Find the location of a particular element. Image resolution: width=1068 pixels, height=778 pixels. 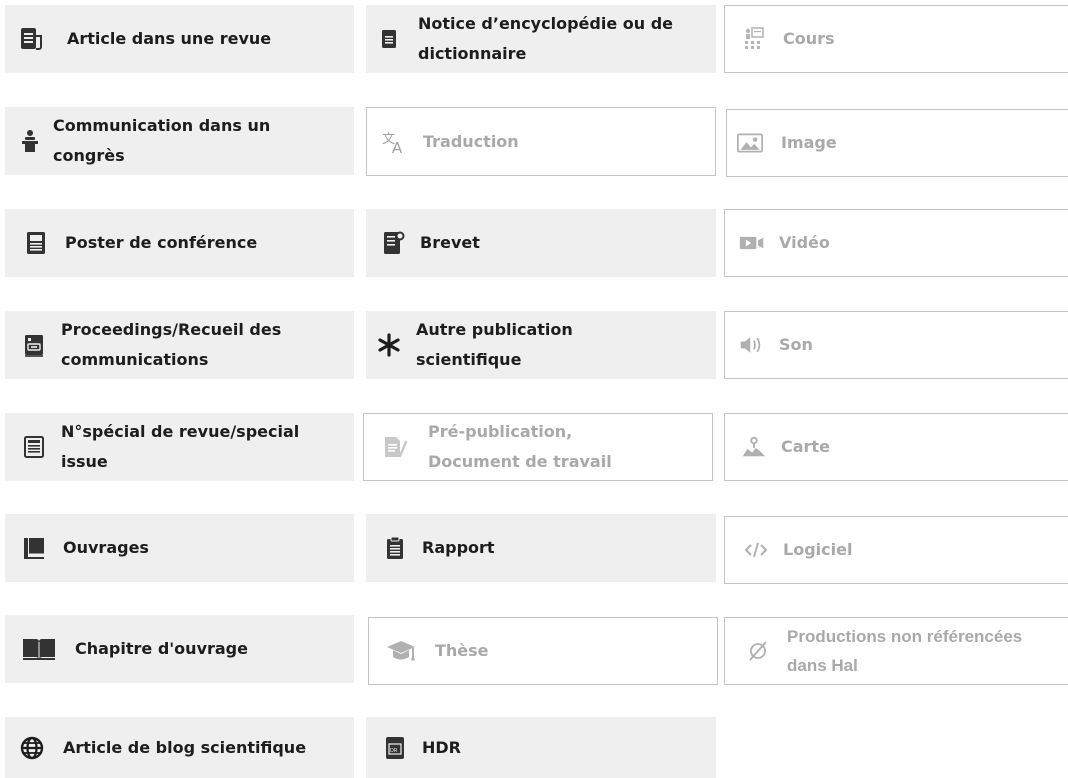

course-icon is located at coordinates (754, 39).